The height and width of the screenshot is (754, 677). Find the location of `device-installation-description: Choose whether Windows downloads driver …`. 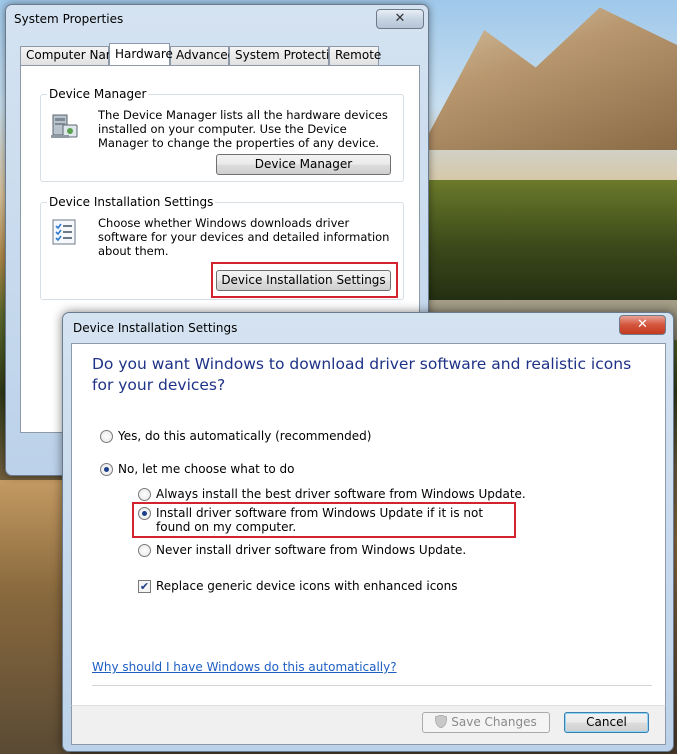

device-installation-description: Choose whether Windows downloads driver … is located at coordinates (244, 237).